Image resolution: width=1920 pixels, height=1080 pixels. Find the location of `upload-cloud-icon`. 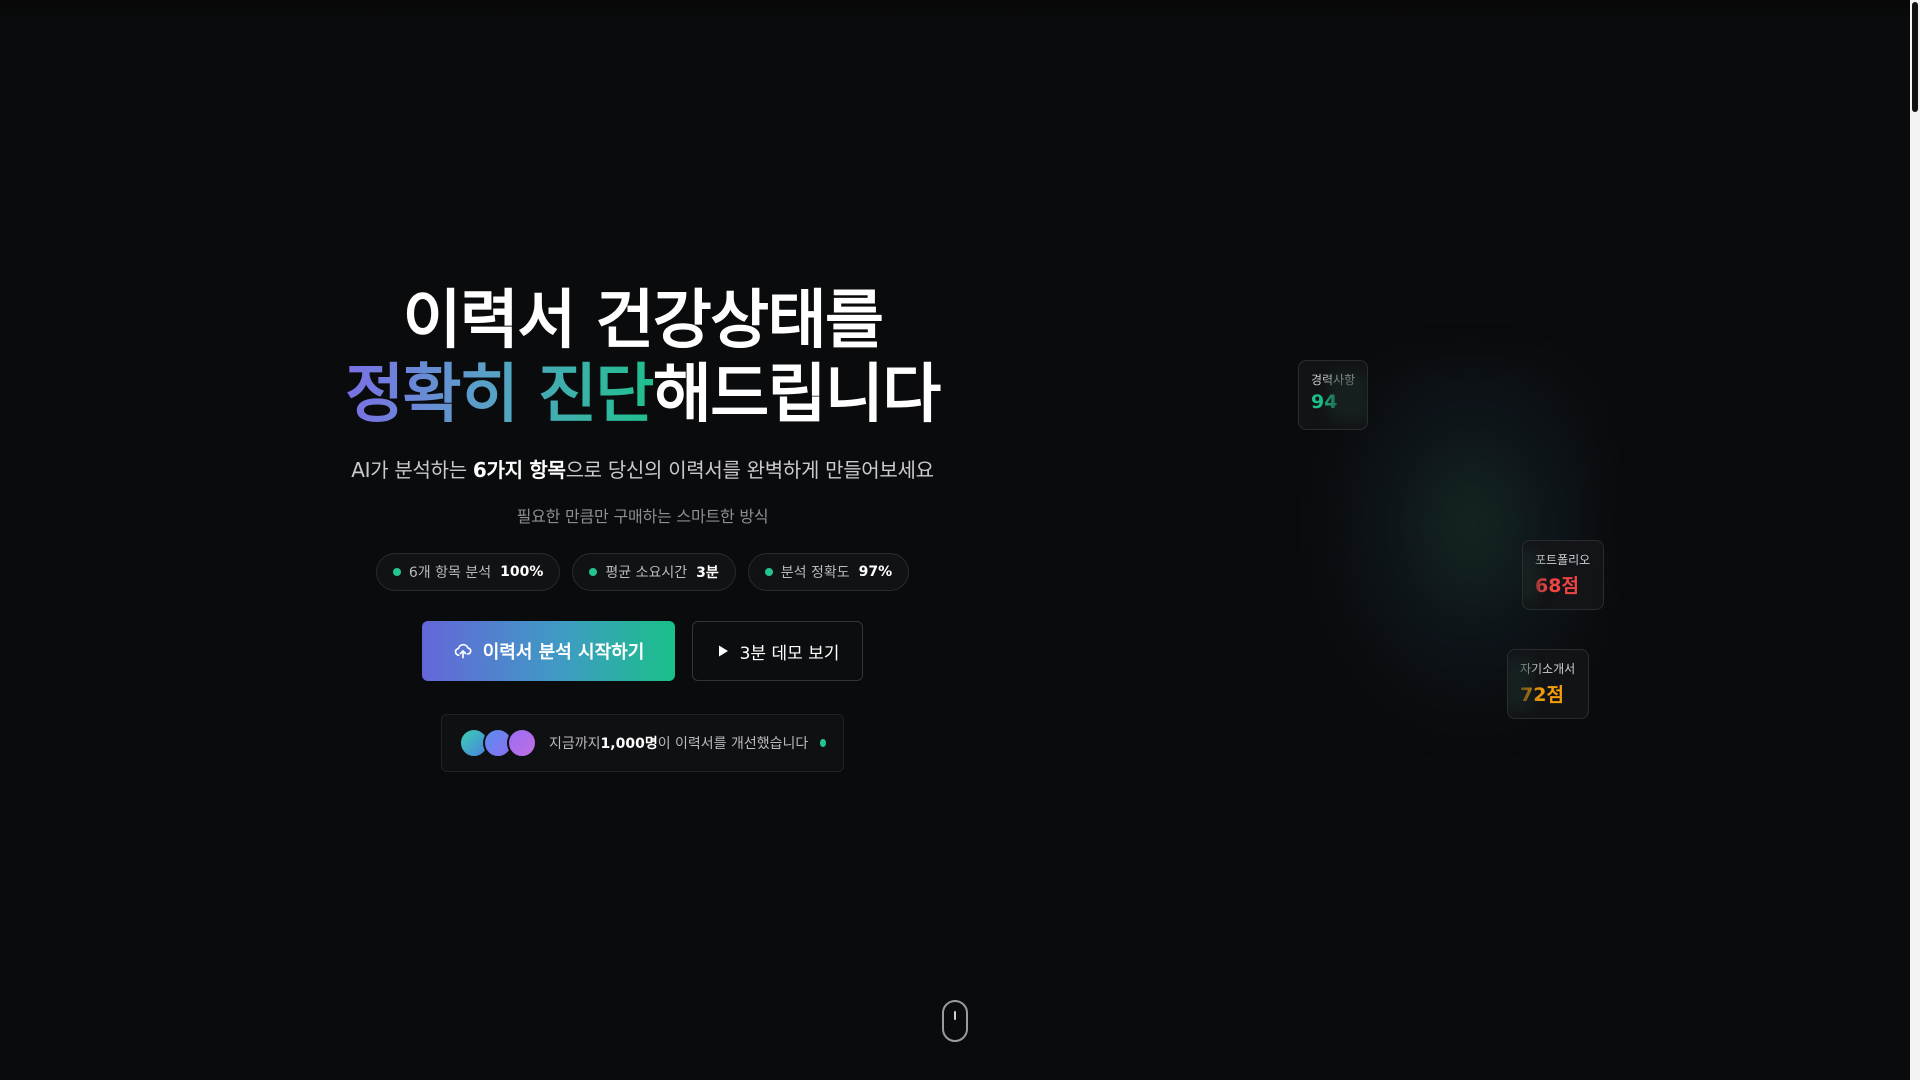

upload-cloud-icon is located at coordinates (463, 651).